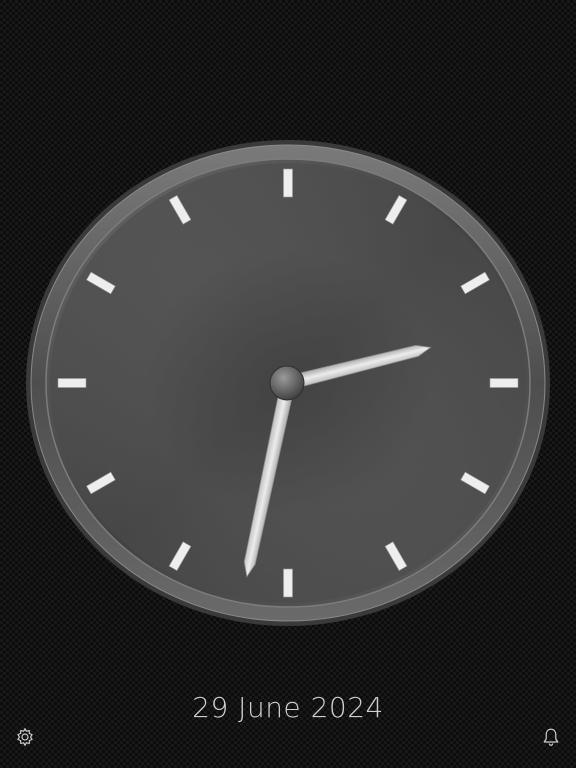 The image size is (576, 768). I want to click on settings-button, so click(25, 737).